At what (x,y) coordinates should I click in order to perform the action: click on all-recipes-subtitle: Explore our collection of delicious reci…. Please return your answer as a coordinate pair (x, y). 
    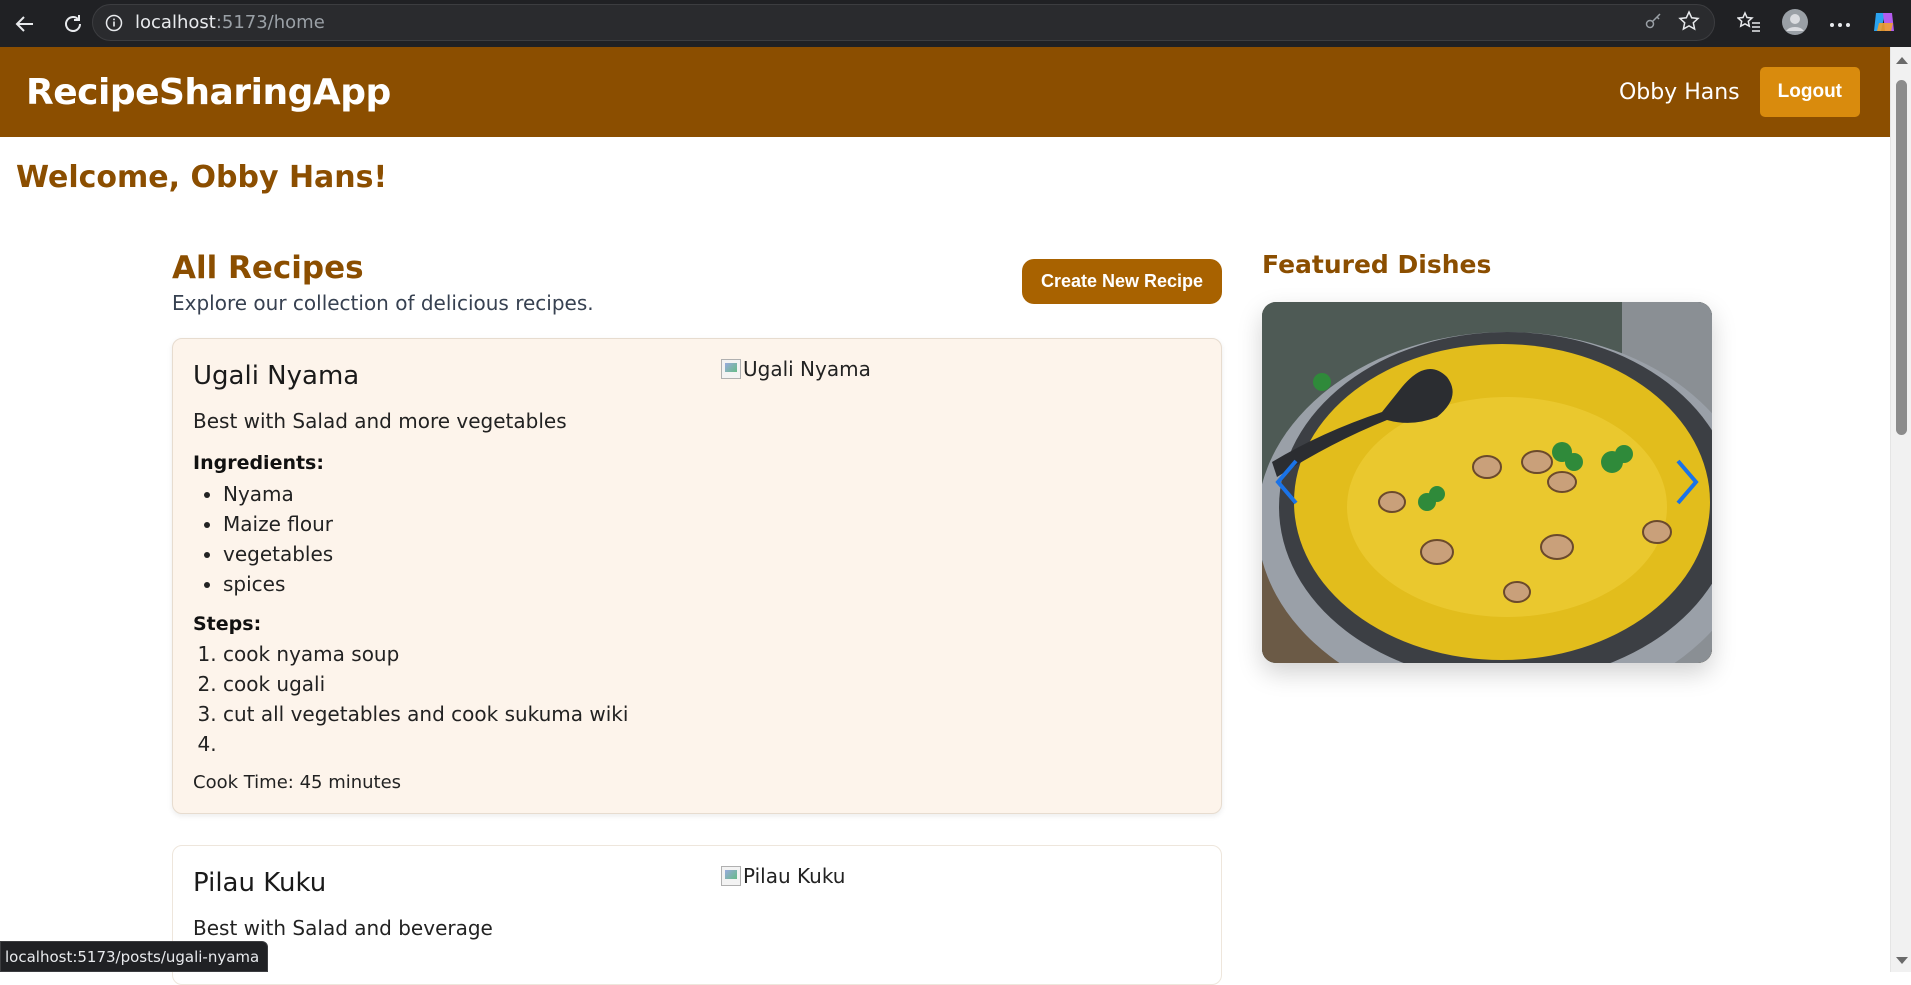
    Looking at the image, I should click on (383, 303).